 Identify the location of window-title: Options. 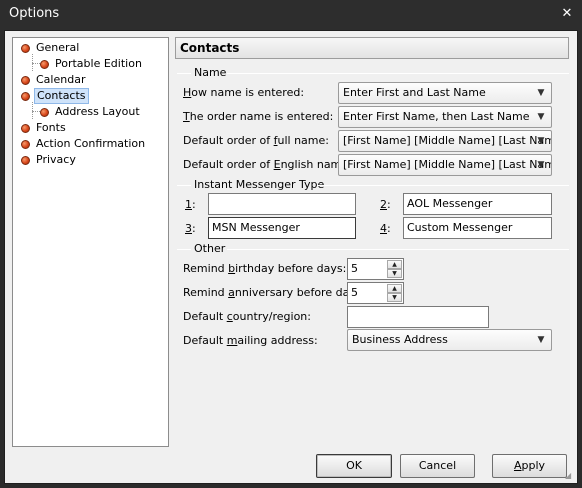
(34, 13).